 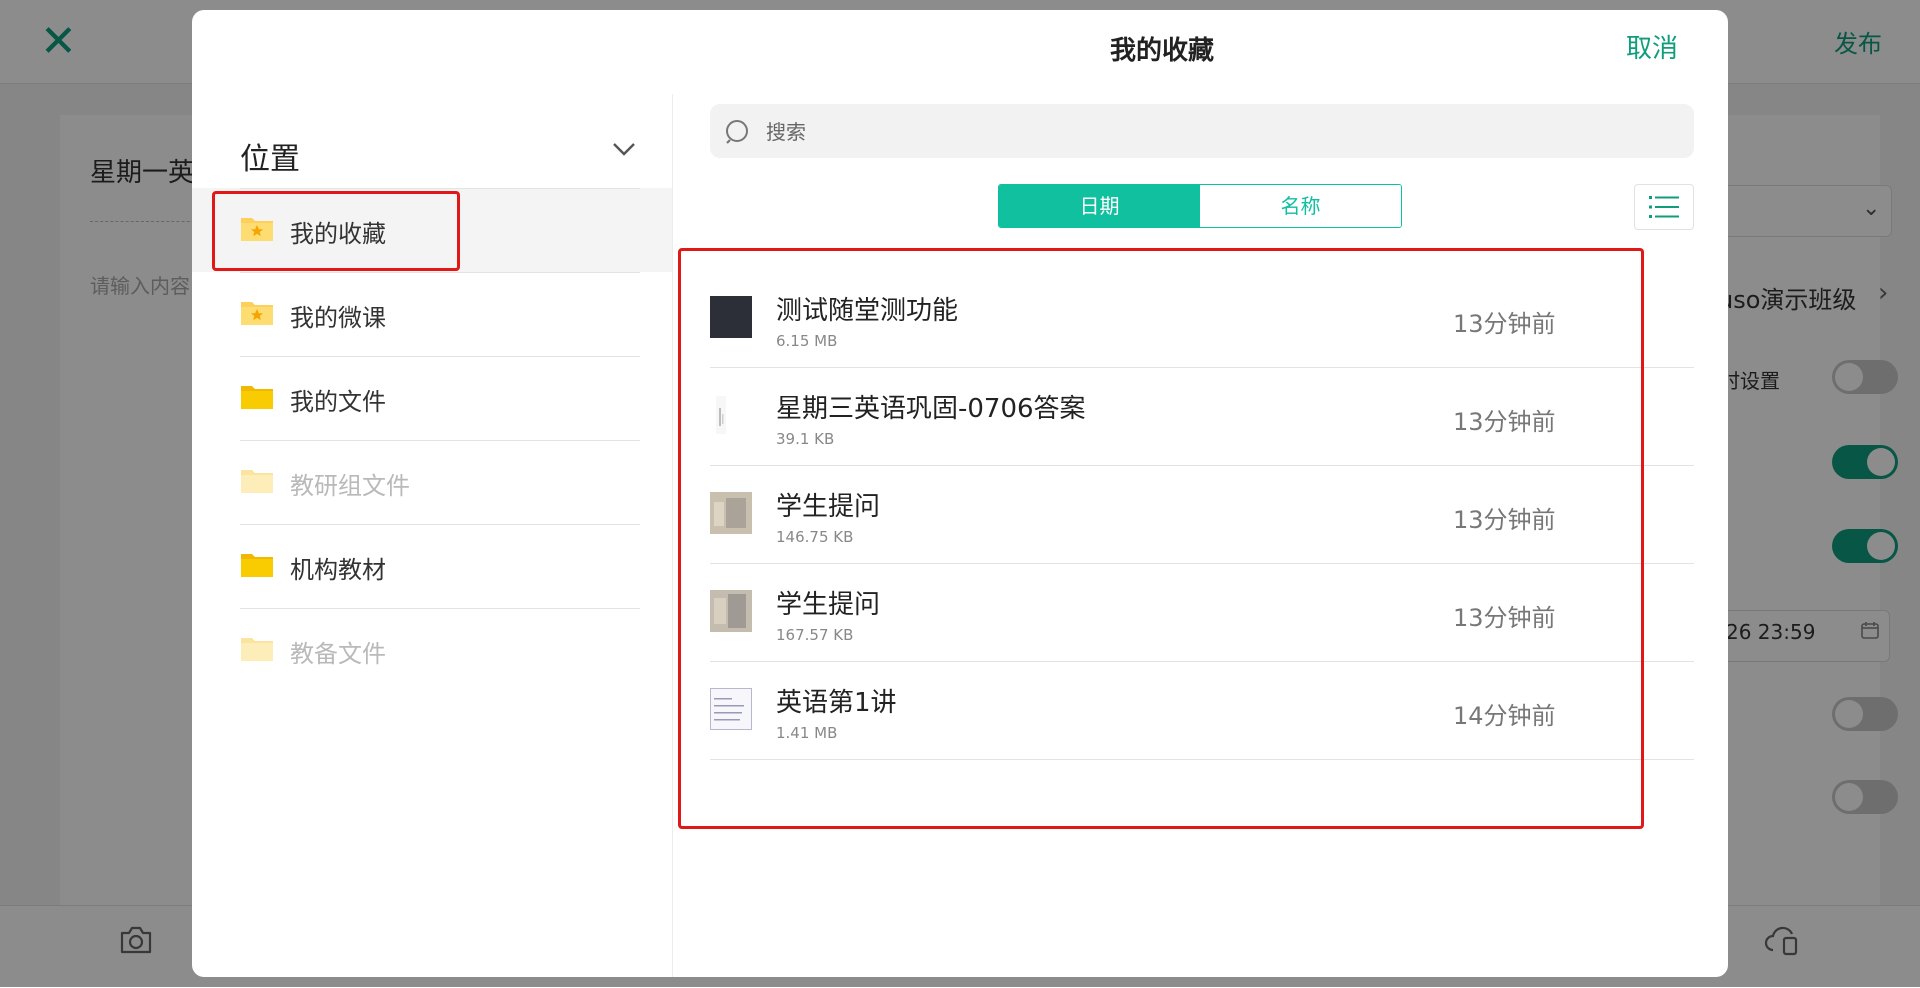 What do you see at coordinates (737, 132) in the screenshot?
I see `search-icon` at bounding box center [737, 132].